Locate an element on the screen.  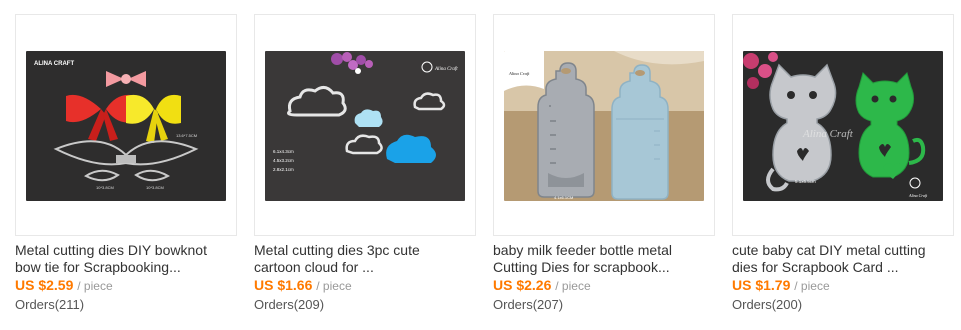
price-row: US $1.66 / piece is located at coordinates (303, 285).